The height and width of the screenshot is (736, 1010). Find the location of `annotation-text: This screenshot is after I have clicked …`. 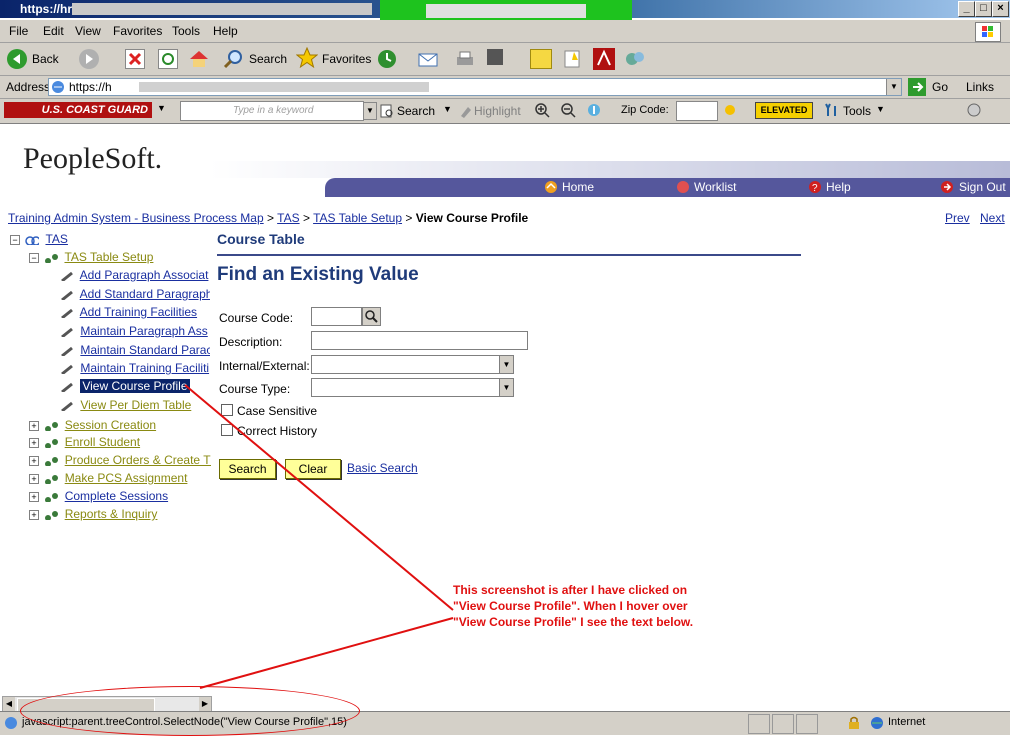

annotation-text: This screenshot is after I have clicked … is located at coordinates (603, 606).